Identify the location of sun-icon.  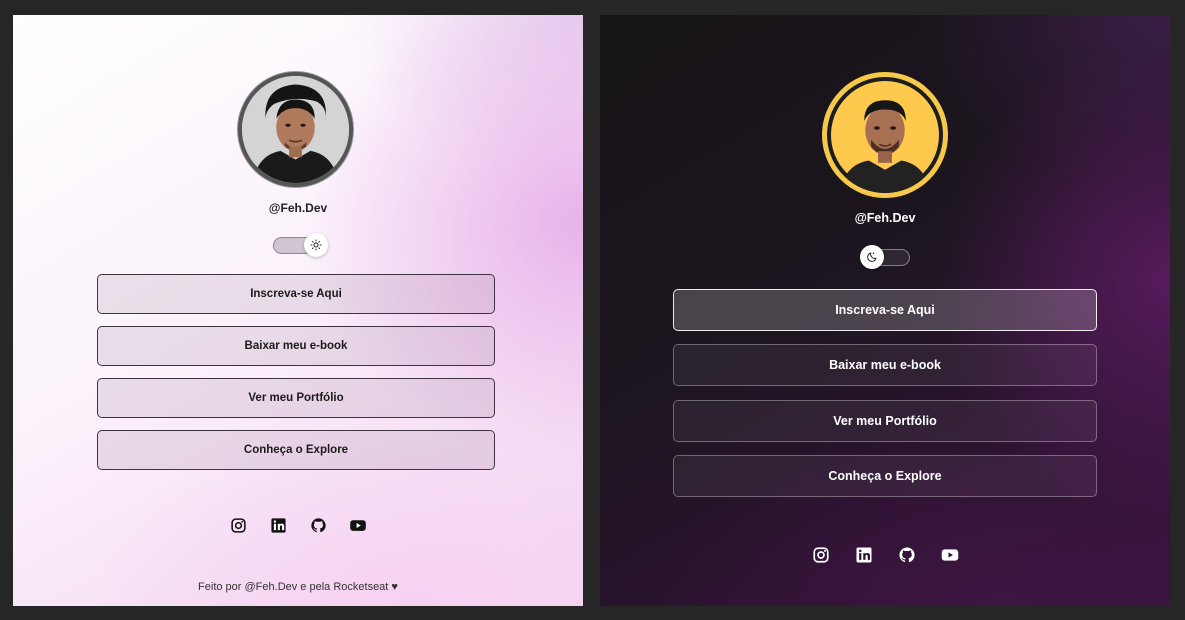
(316, 245).